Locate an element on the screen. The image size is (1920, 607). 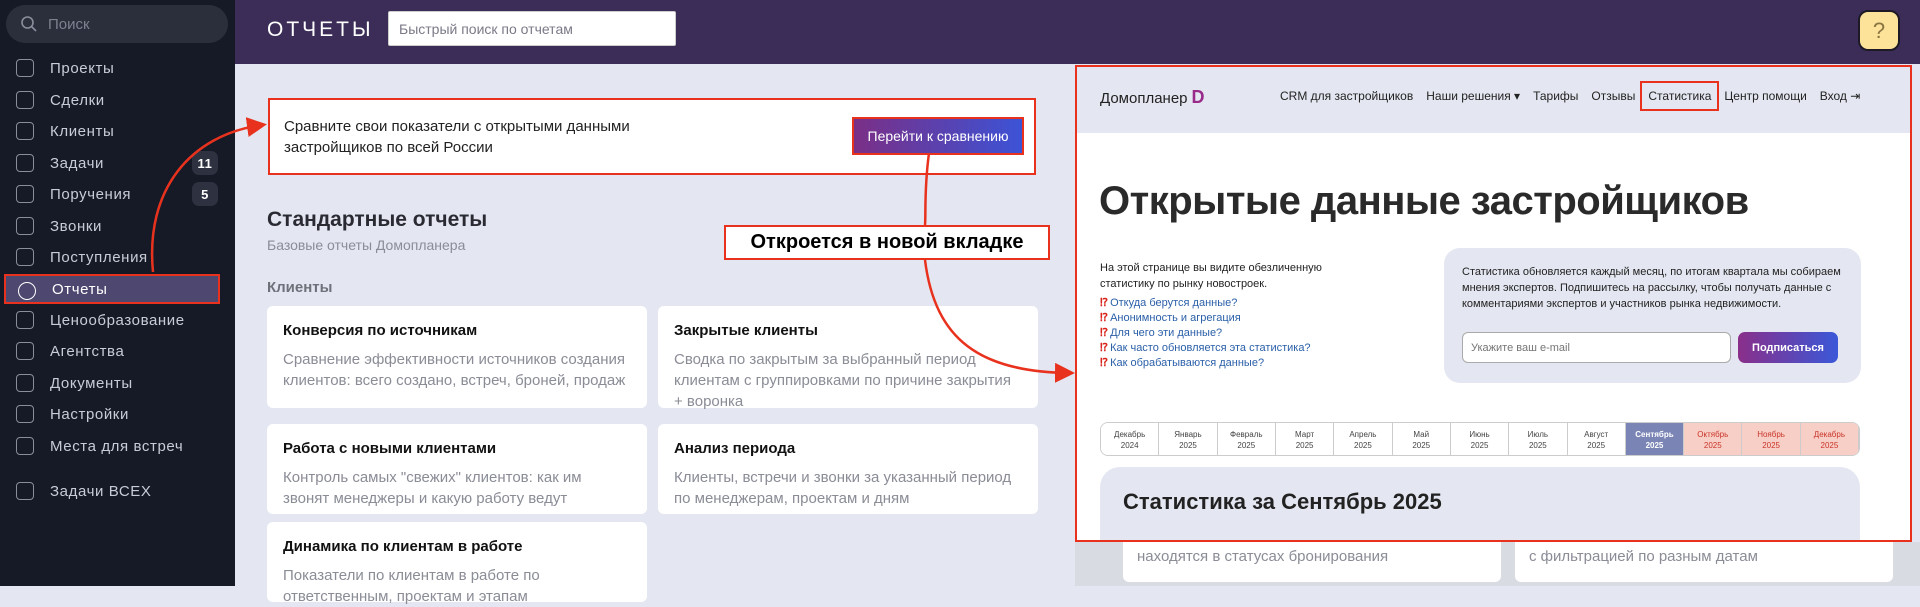
sidebar-item-3: Задачи 11 is located at coordinates (112, 163).